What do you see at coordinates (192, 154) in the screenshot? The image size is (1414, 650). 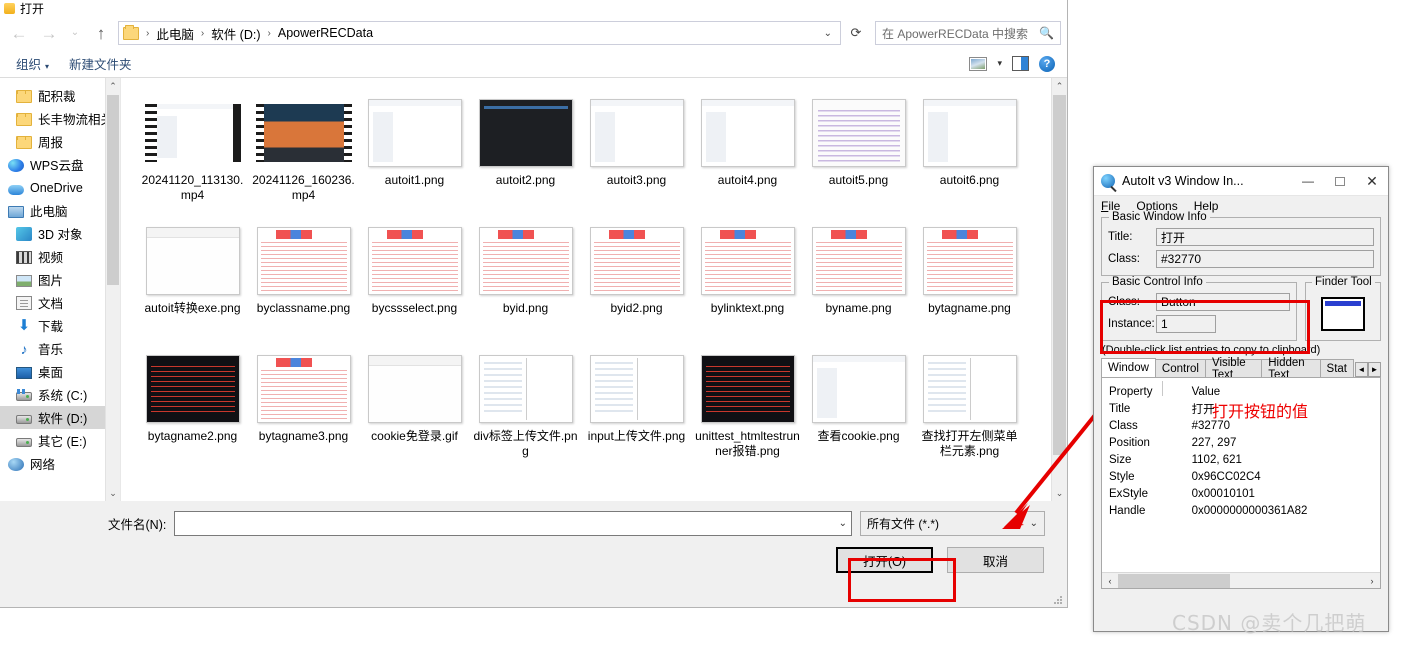 I see `file-item: 20241120_113130.mp4` at bounding box center [192, 154].